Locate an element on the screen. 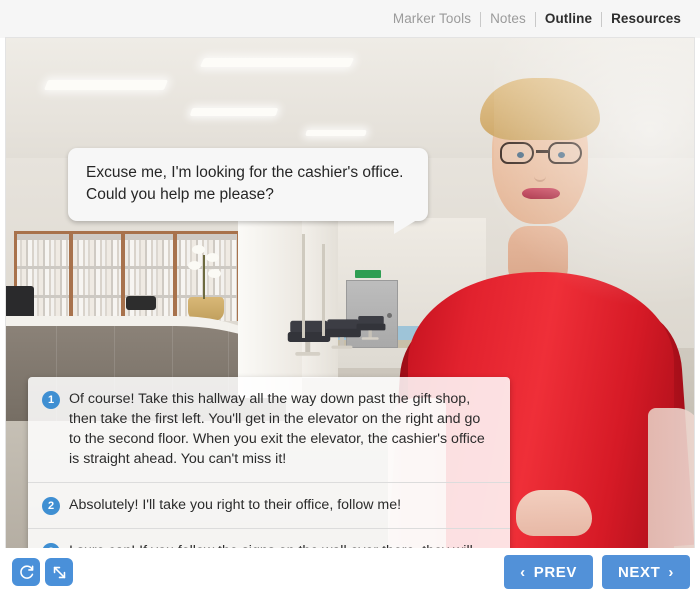 The image size is (700, 600). tab-outline: Outline is located at coordinates (568, 19).